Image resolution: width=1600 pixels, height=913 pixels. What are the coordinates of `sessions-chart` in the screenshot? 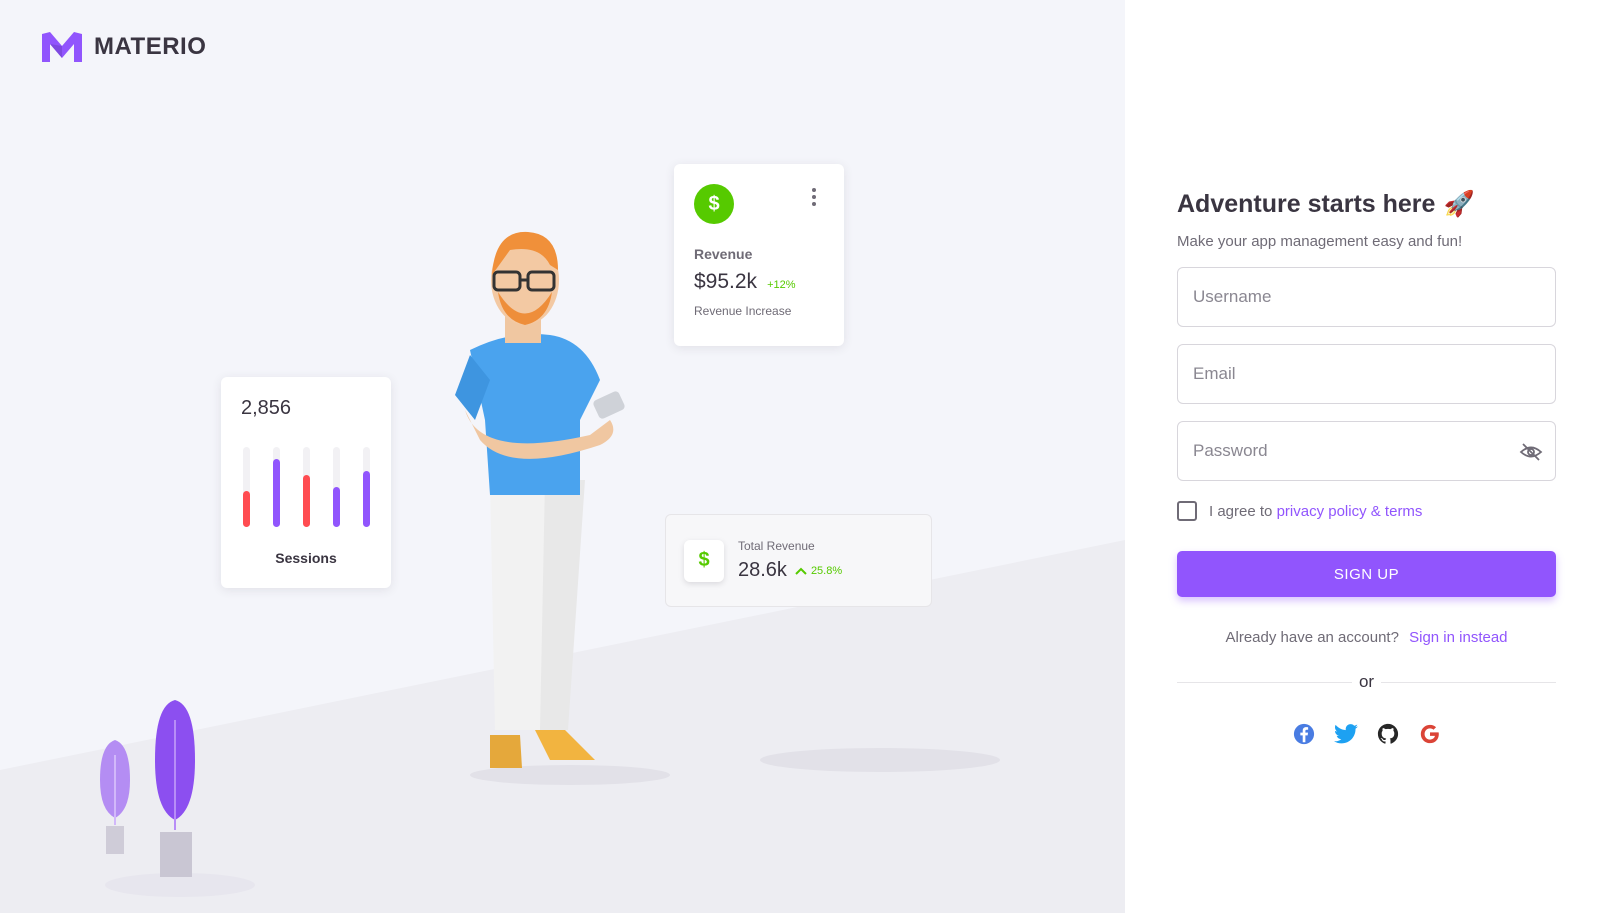 It's located at (306, 487).